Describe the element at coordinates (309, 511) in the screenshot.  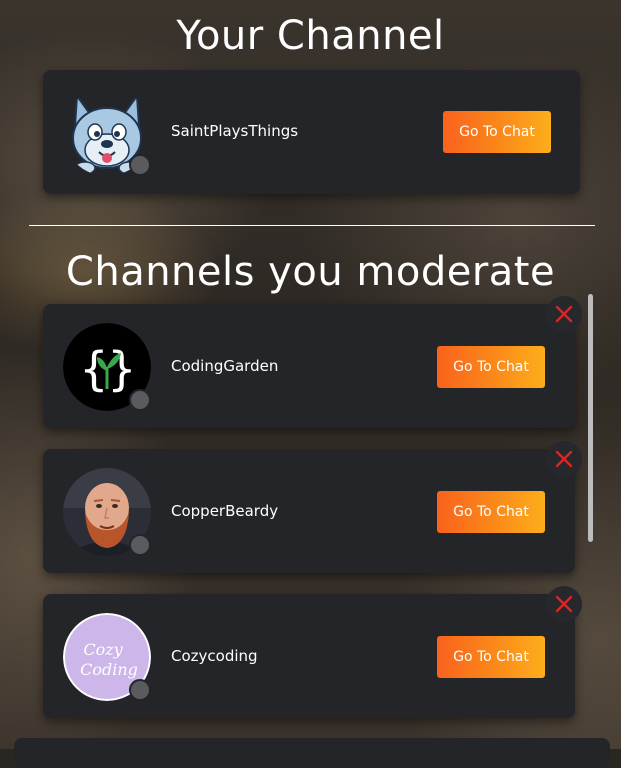
I see `moderated-channel-card: CopperBeardy Go To Chat` at that location.